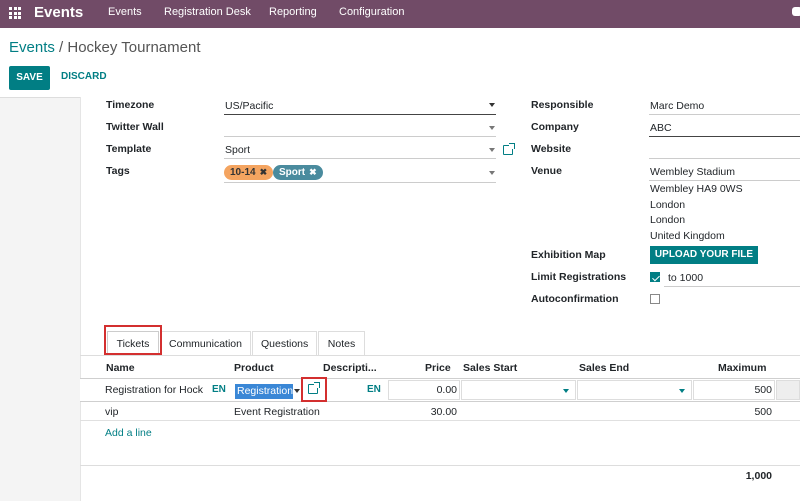  Describe the element at coordinates (575, 299) in the screenshot. I see `autoconfirmation-label: Autoconfirmation` at that location.